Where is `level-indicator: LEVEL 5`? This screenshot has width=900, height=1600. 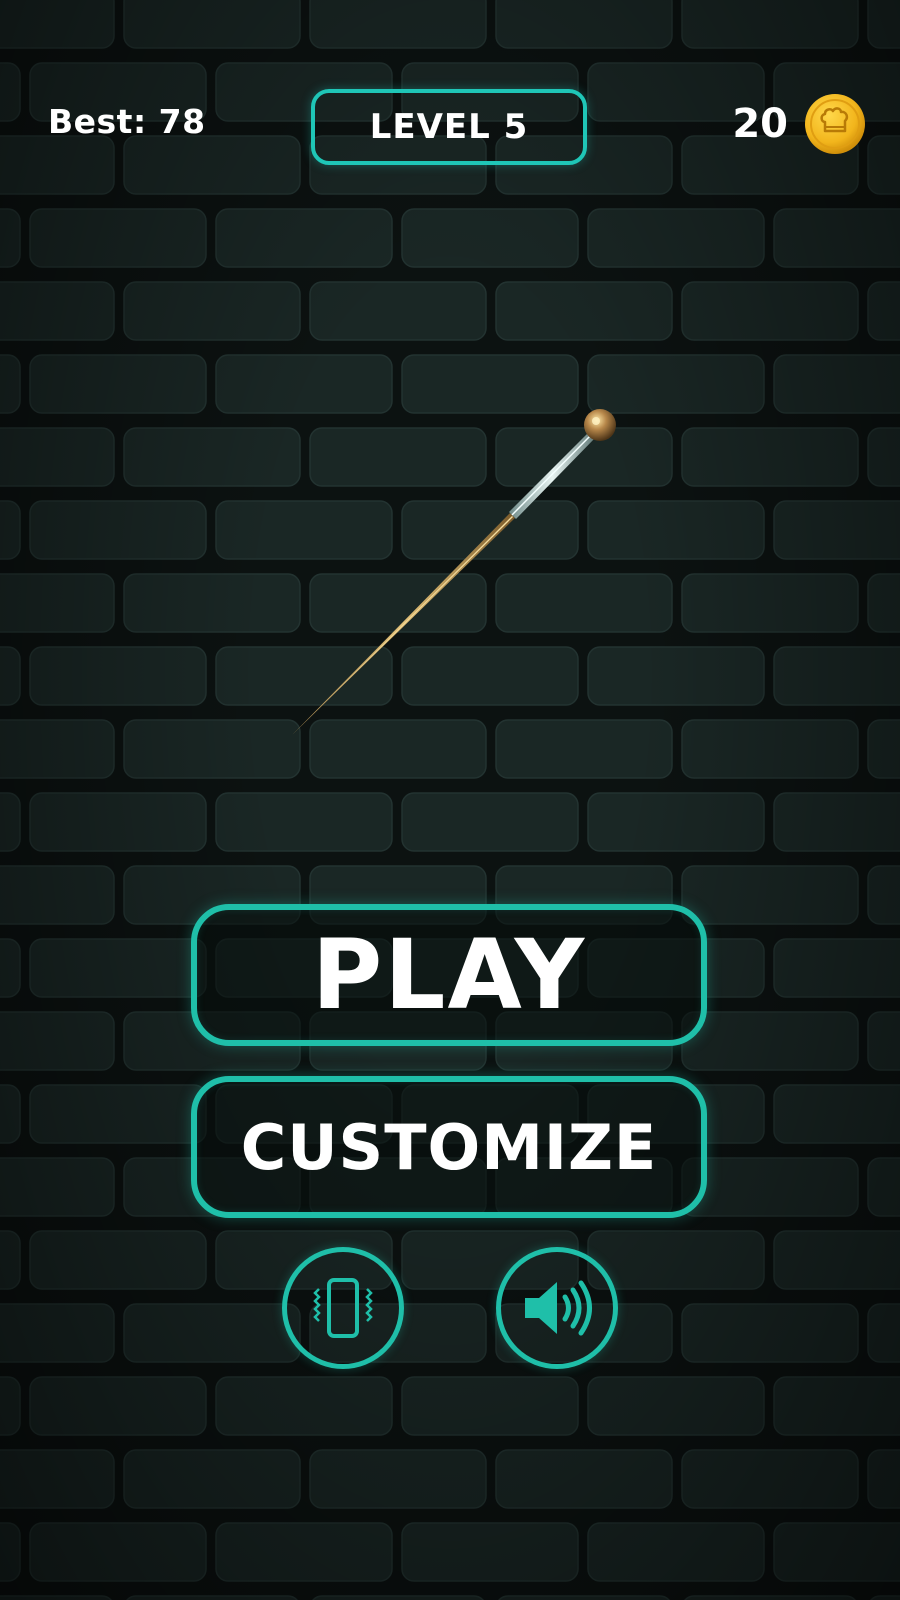 level-indicator: LEVEL 5 is located at coordinates (449, 127).